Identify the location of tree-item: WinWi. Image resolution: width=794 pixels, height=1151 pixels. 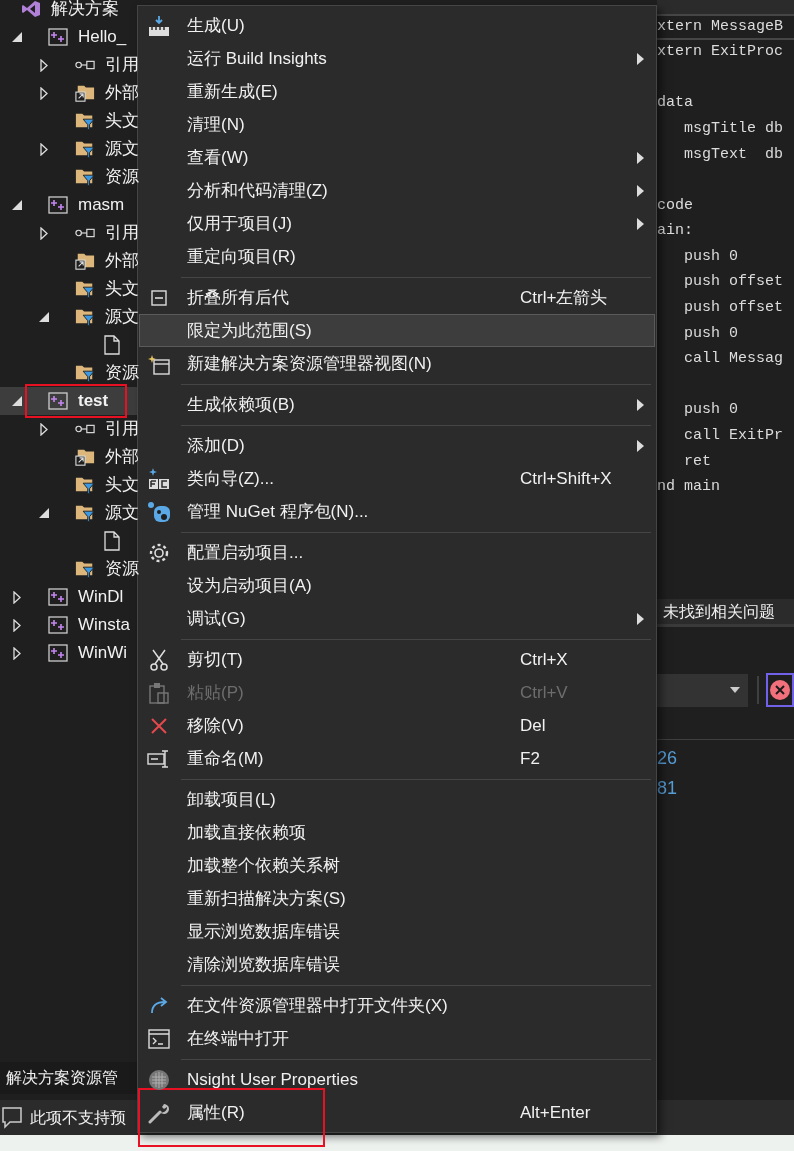
(103, 653).